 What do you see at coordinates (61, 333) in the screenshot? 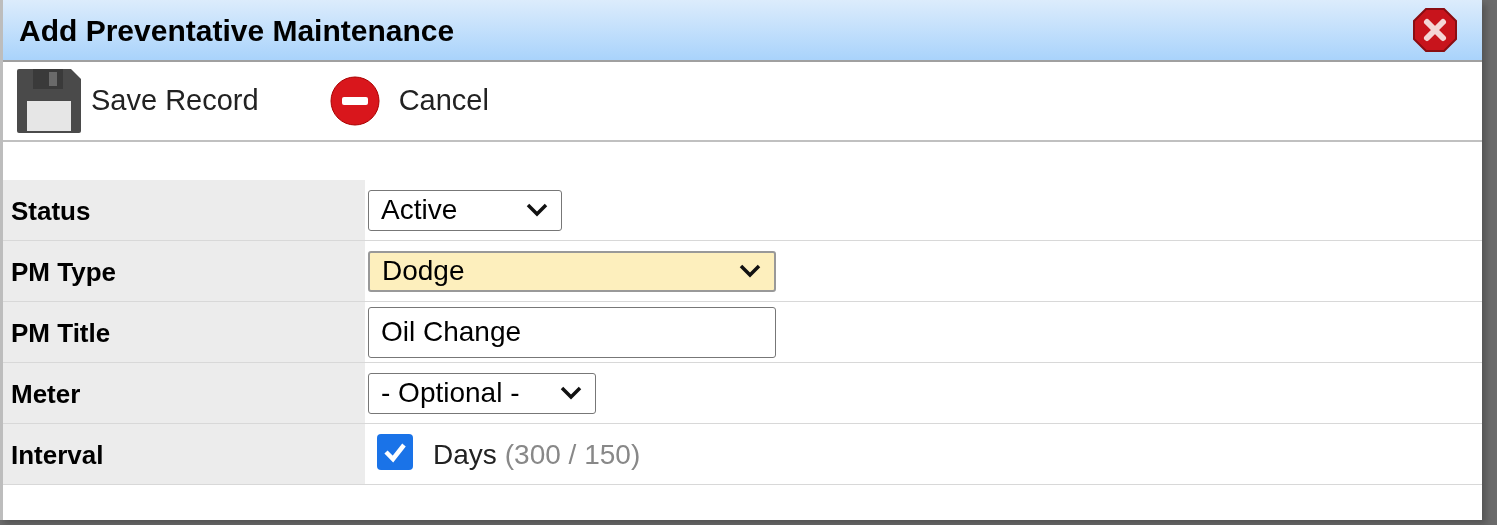
I see `field-label: PM Title` at bounding box center [61, 333].